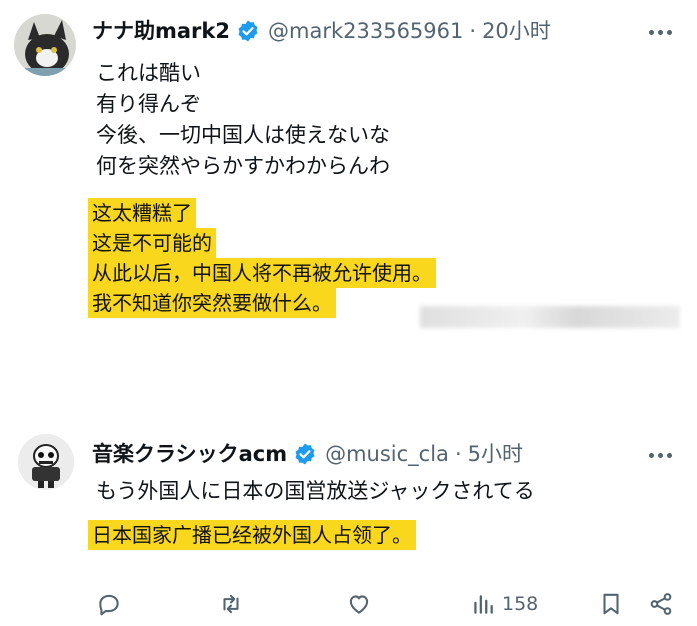  What do you see at coordinates (243, 135) in the screenshot?
I see `text-line: 今後、一切中国人は使えないな` at bounding box center [243, 135].